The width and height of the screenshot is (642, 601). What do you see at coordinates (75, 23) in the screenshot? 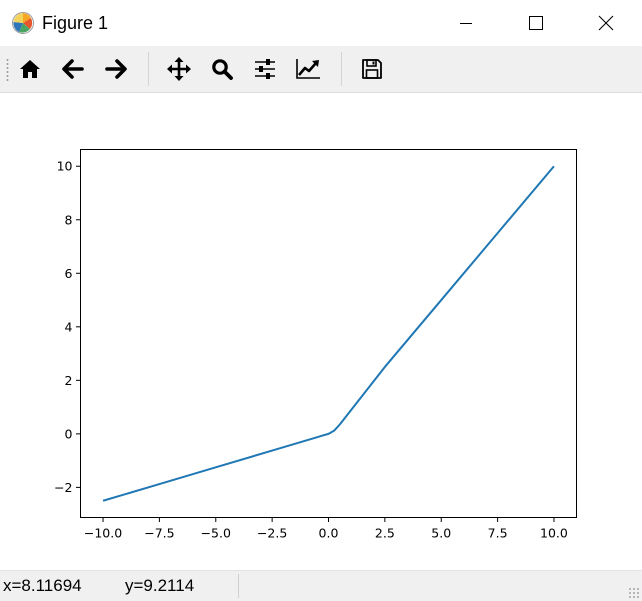
I see `window-title: Figure 1` at bounding box center [75, 23].